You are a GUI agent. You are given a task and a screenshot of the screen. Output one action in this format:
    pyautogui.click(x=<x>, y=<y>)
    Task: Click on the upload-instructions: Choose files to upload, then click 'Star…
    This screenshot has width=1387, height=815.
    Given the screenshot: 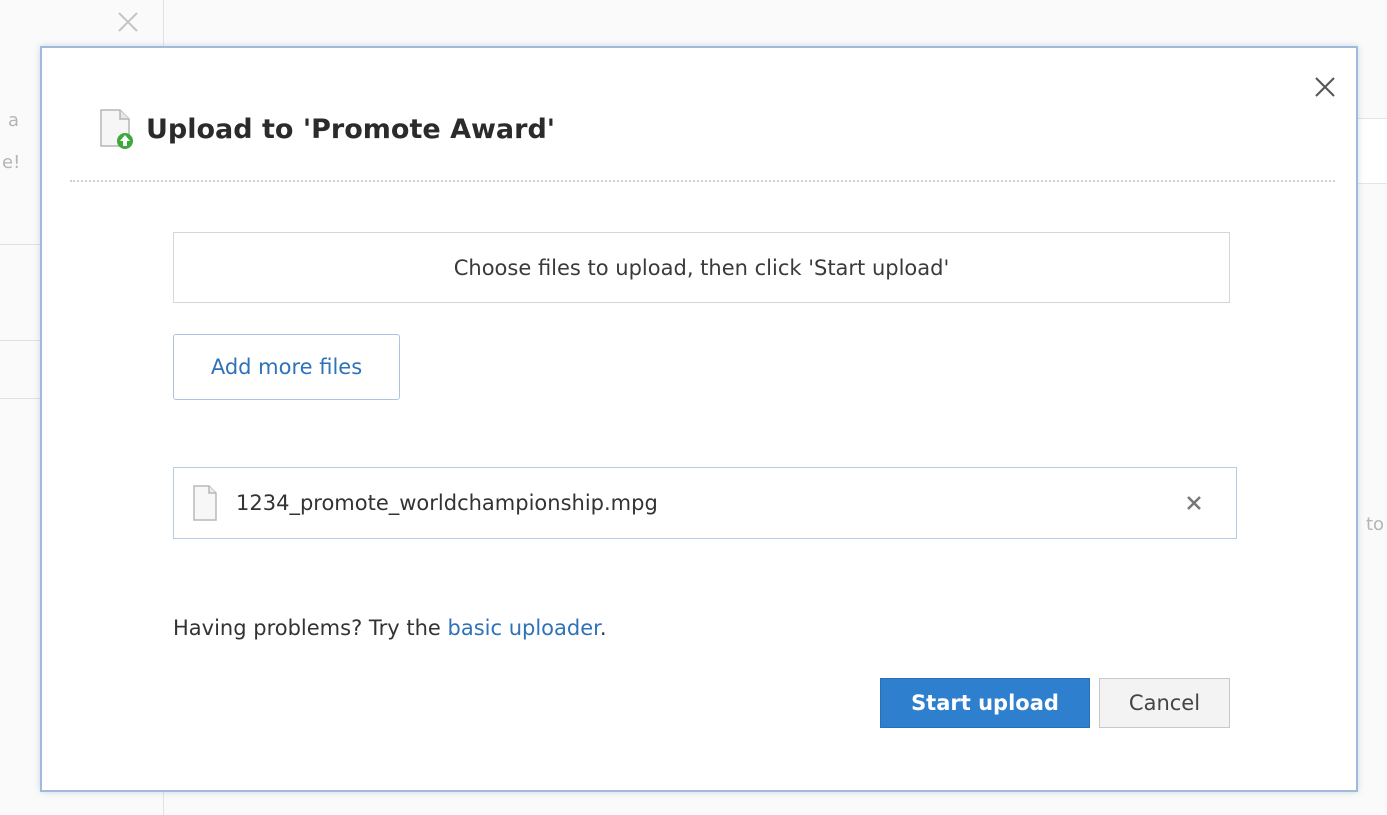 What is the action you would take?
    pyautogui.click(x=701, y=267)
    